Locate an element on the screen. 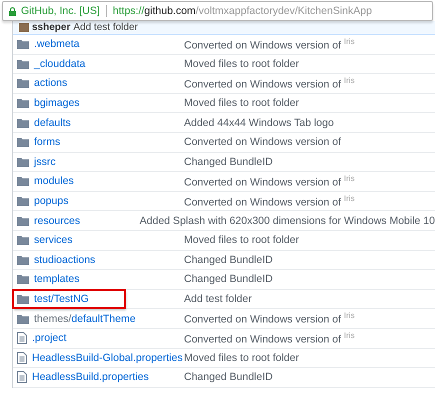 The width and height of the screenshot is (435, 400). file-link: .webmeta is located at coordinates (57, 44).